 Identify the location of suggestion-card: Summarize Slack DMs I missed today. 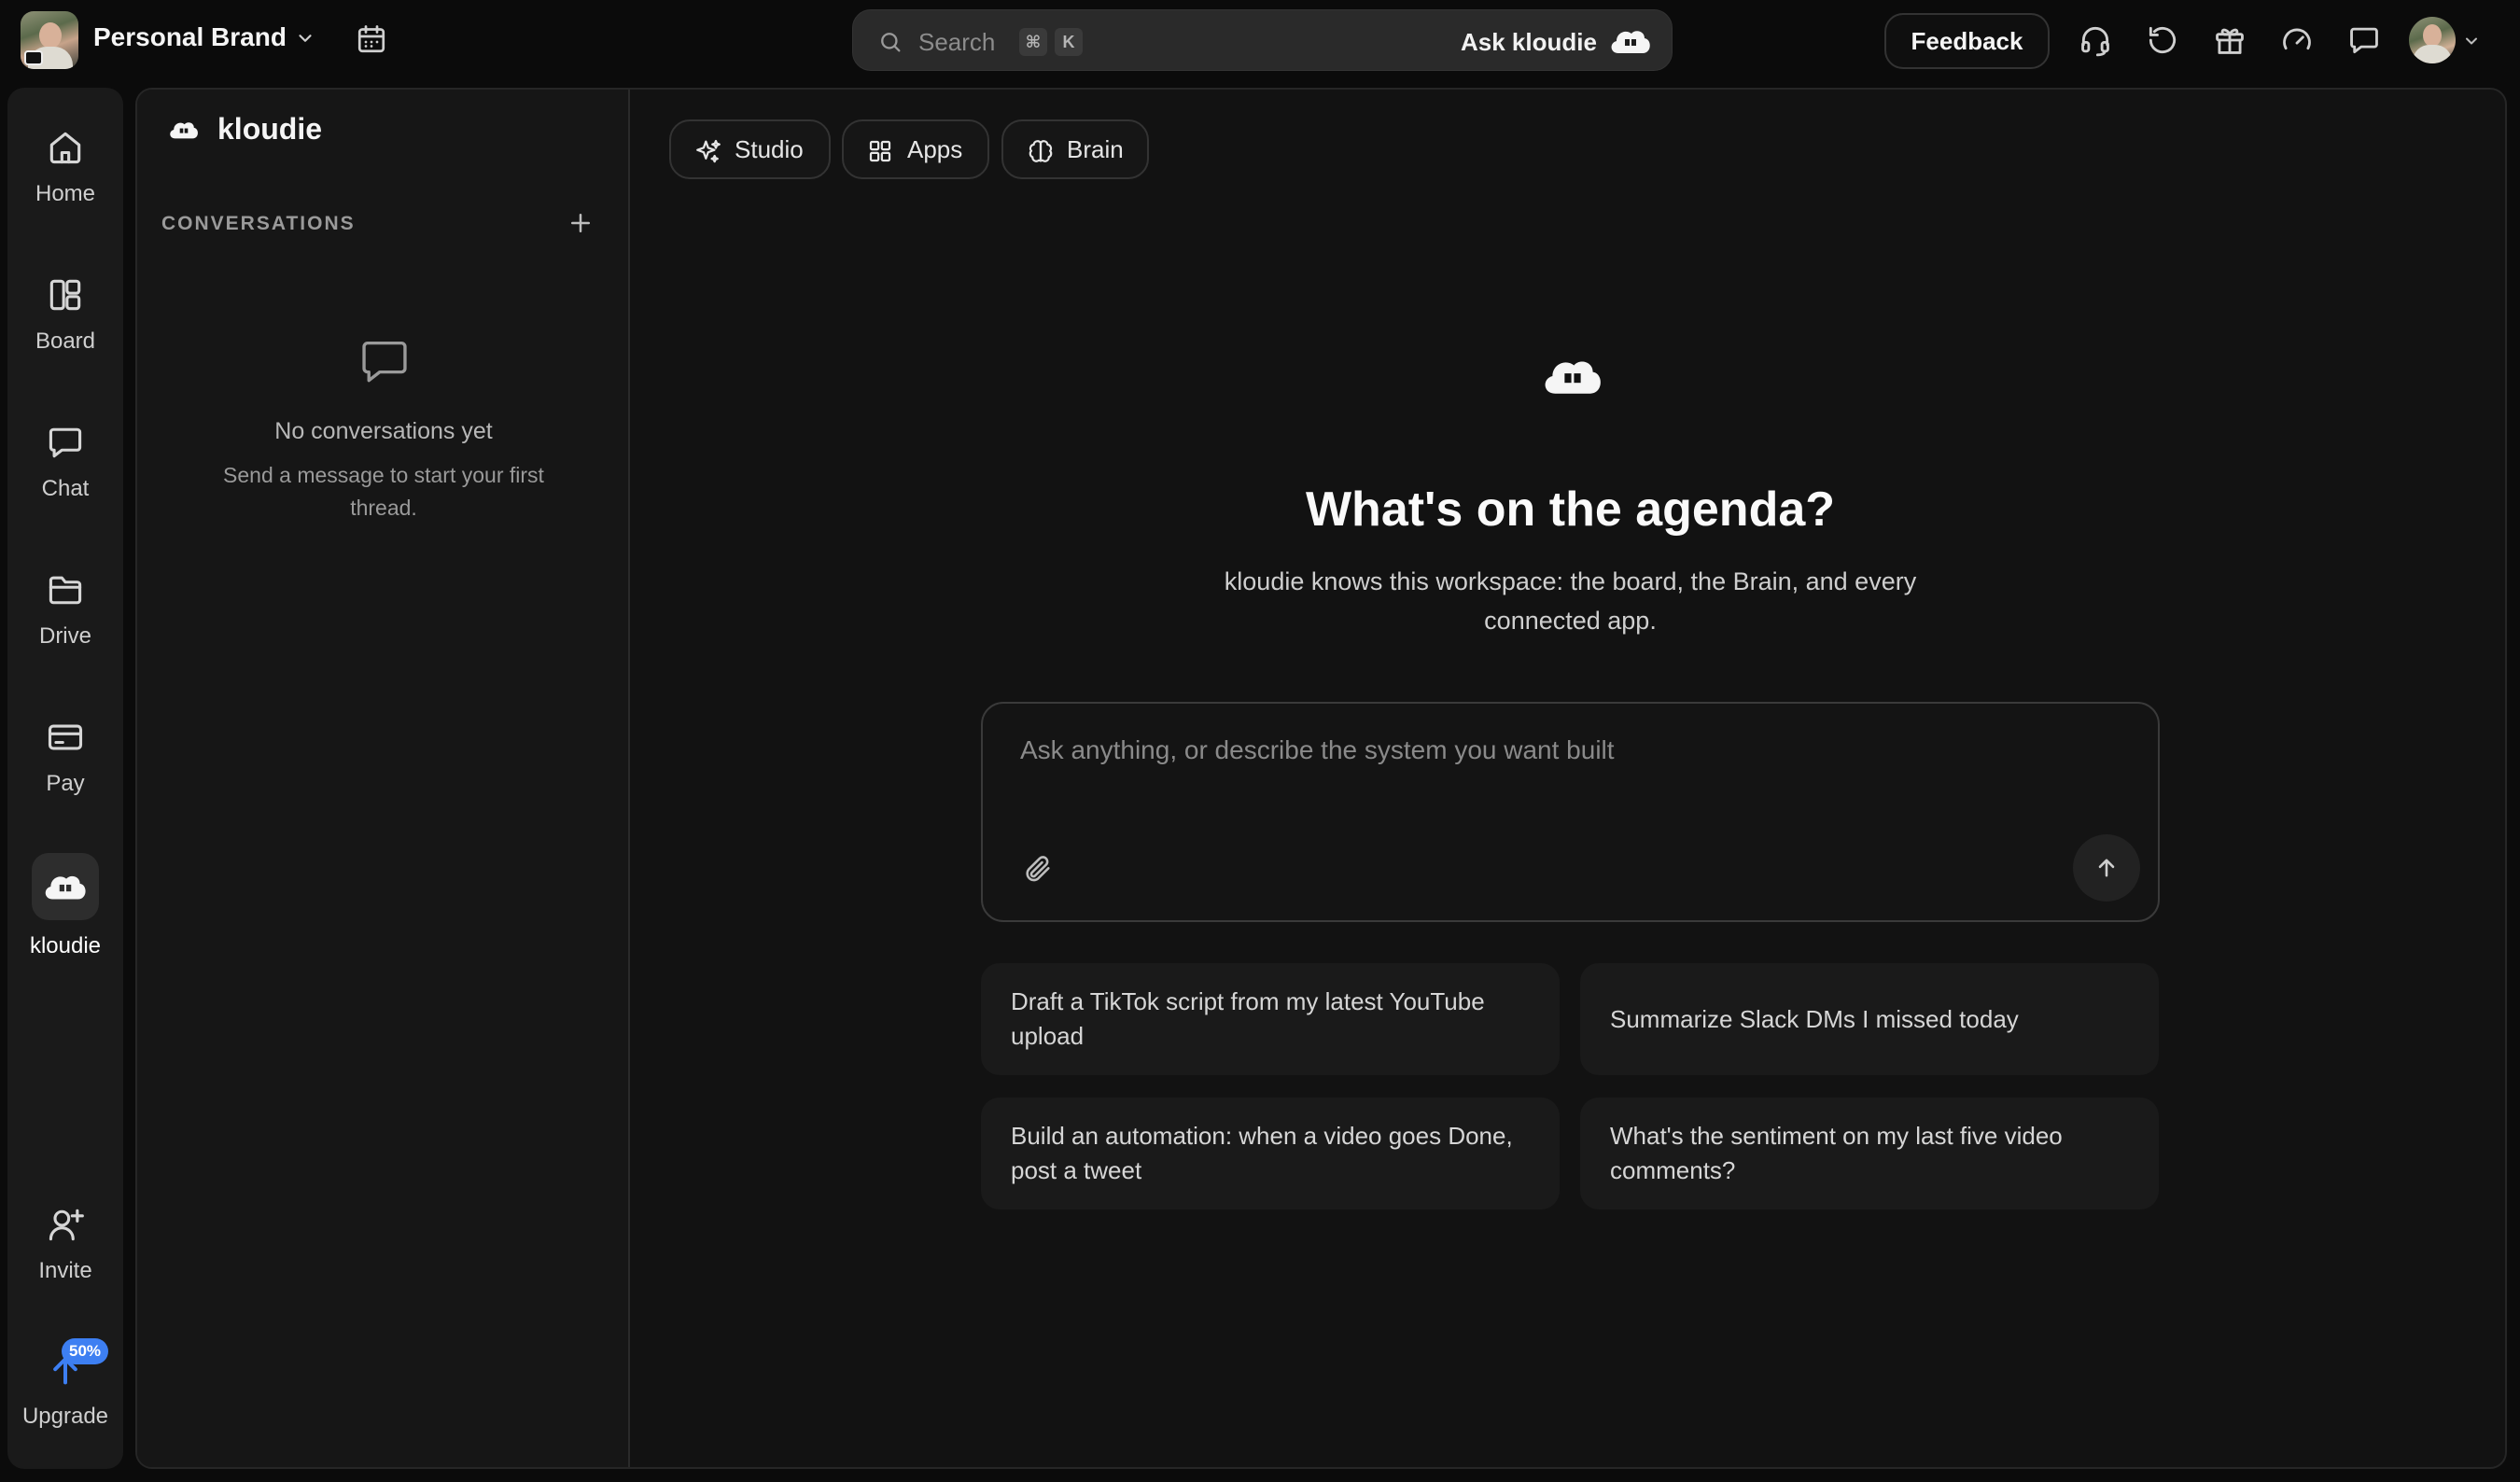
(1869, 1019).